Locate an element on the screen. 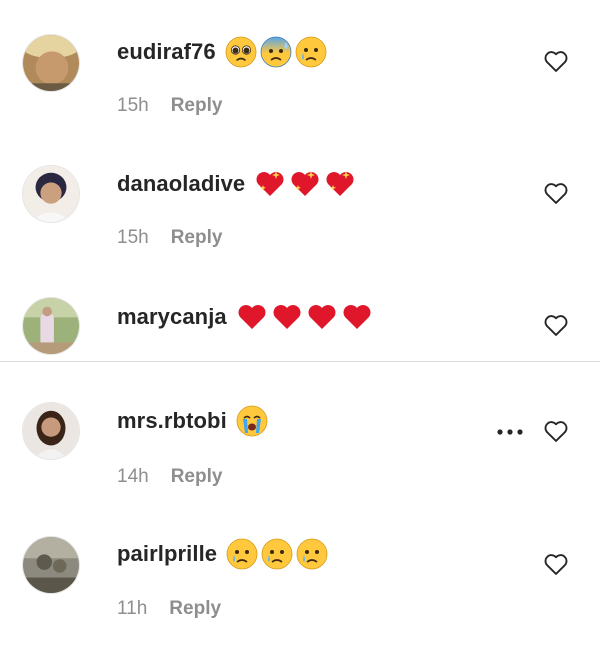 This screenshot has width=600, height=669. comment-text: danaoladive is located at coordinates (236, 184).